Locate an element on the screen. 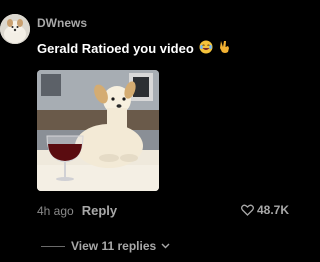  comment-meta: 4h ago Reply 48.7K is located at coordinates (163, 210).